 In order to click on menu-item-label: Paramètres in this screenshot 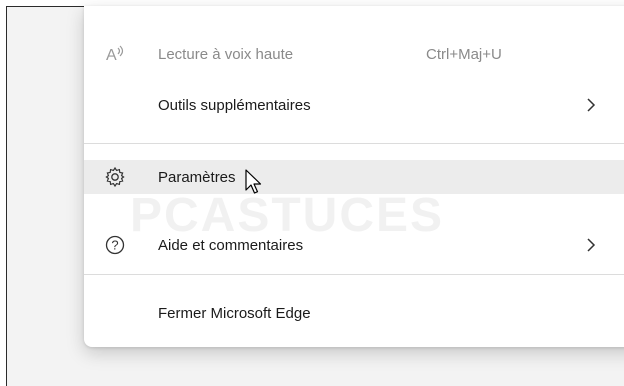, I will do `click(197, 177)`.